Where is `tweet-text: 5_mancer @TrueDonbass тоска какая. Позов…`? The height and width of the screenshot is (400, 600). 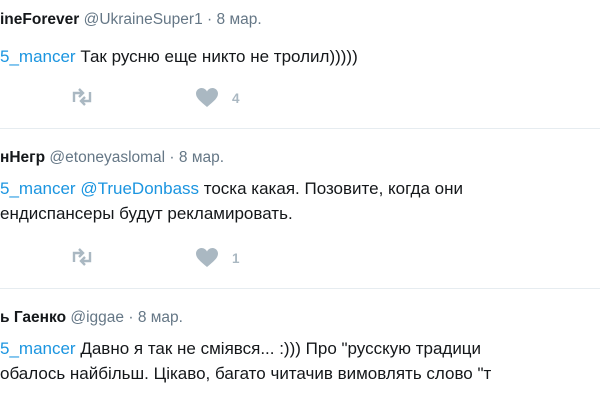 tweet-text: 5_mancer @TrueDonbass тоска какая. Позов… is located at coordinates (231, 201).